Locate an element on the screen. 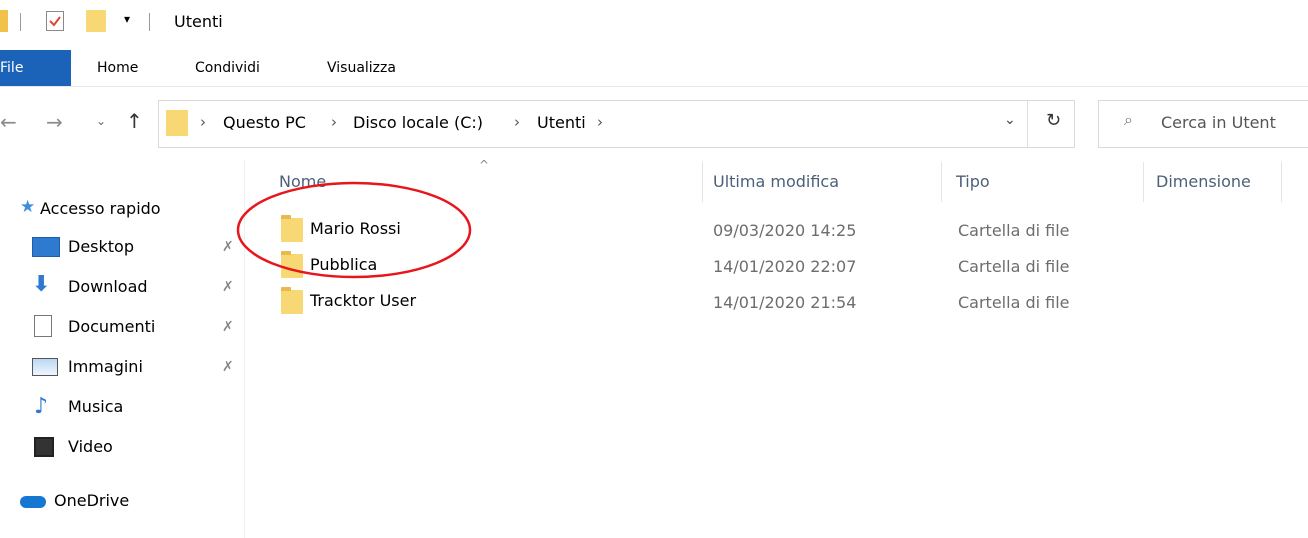 The width and height of the screenshot is (1308, 538). onedrive-icon is located at coordinates (33, 502).